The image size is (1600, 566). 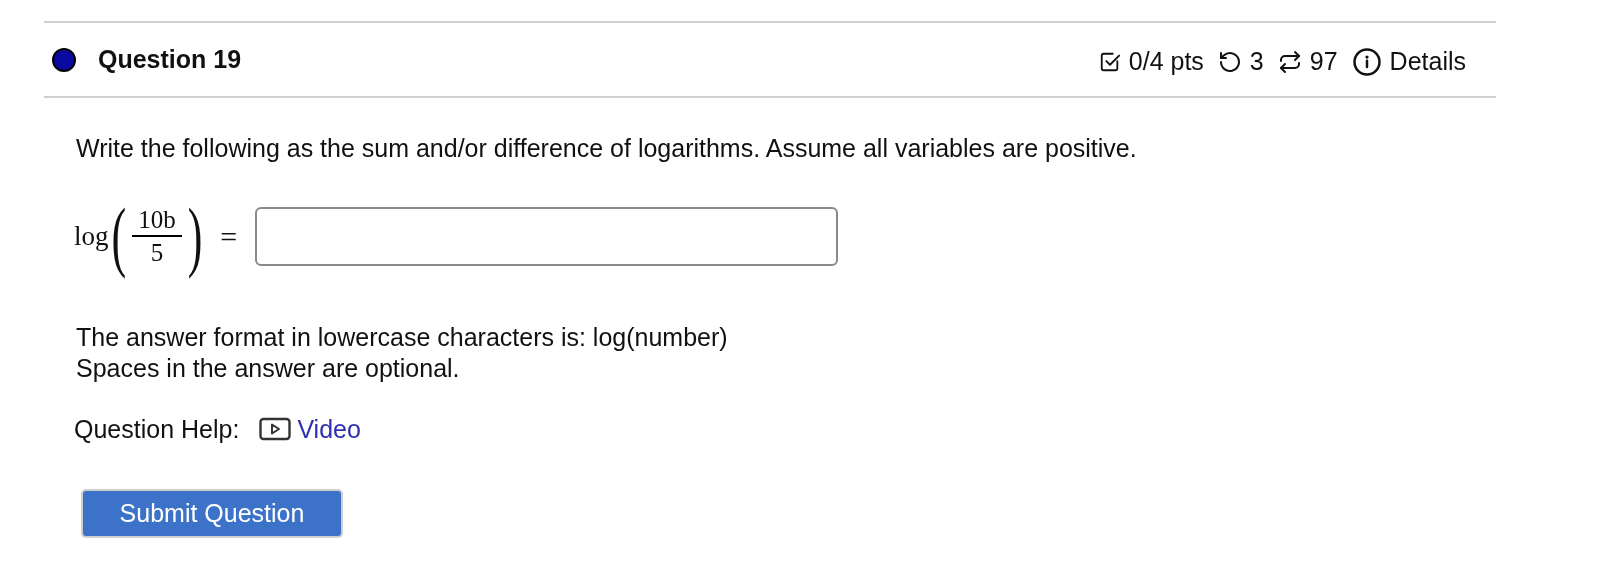 I want to click on answer-field, so click(x=547, y=236).